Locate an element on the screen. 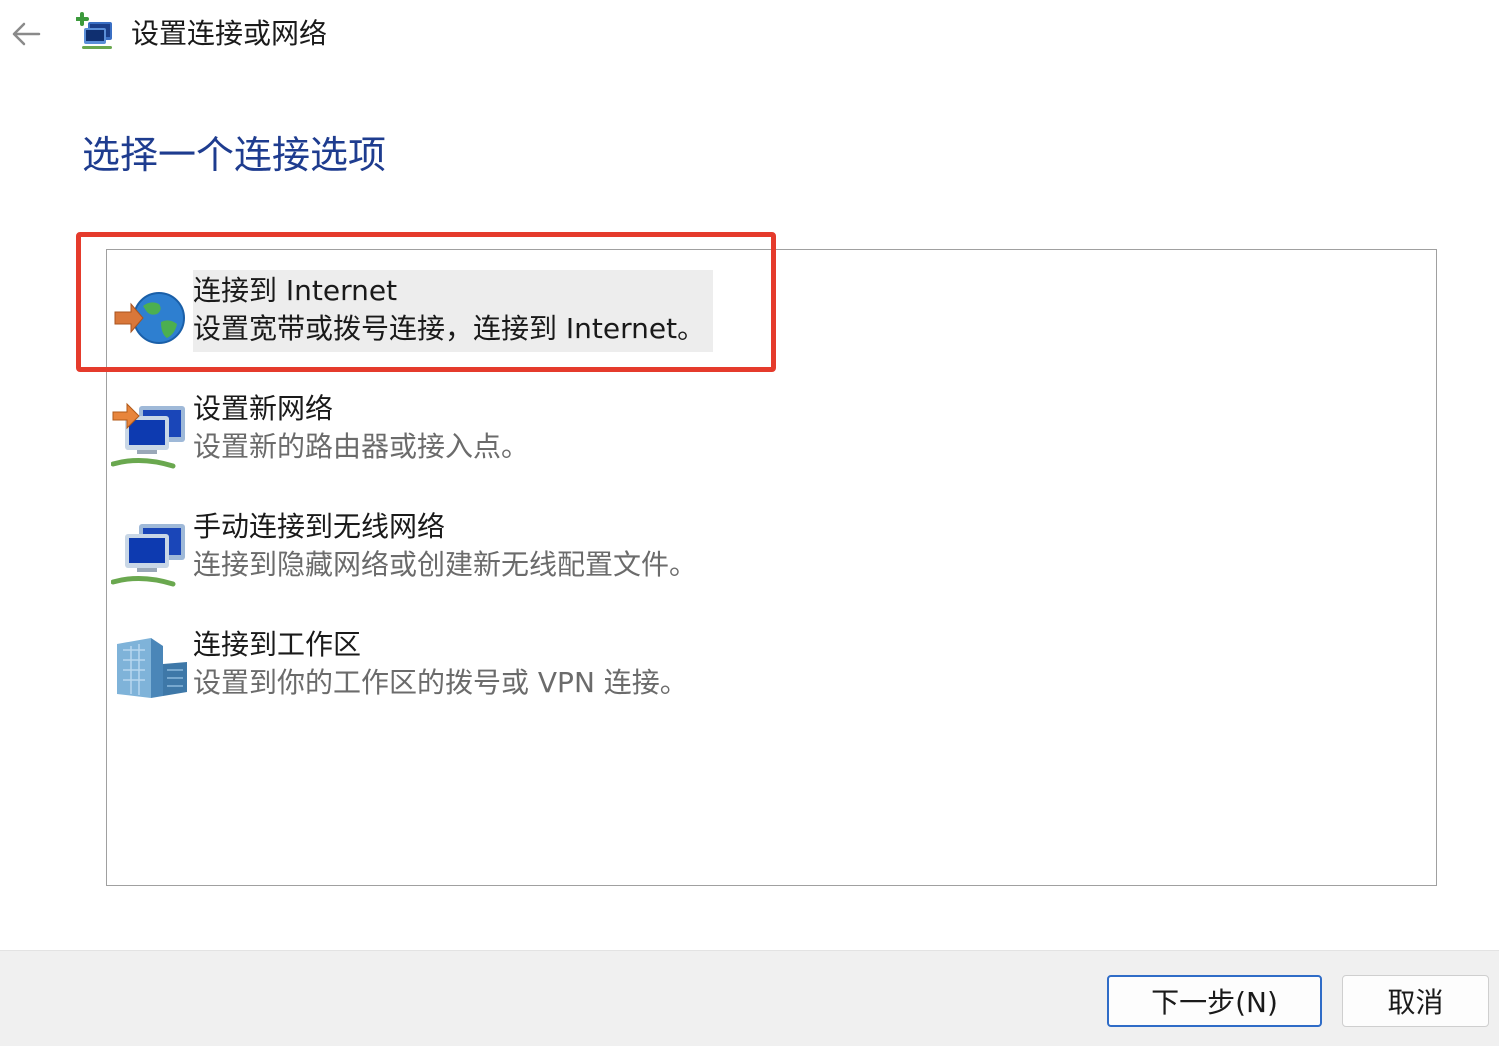 The image size is (1499, 1046). workplace-building-icon is located at coordinates (152, 668).